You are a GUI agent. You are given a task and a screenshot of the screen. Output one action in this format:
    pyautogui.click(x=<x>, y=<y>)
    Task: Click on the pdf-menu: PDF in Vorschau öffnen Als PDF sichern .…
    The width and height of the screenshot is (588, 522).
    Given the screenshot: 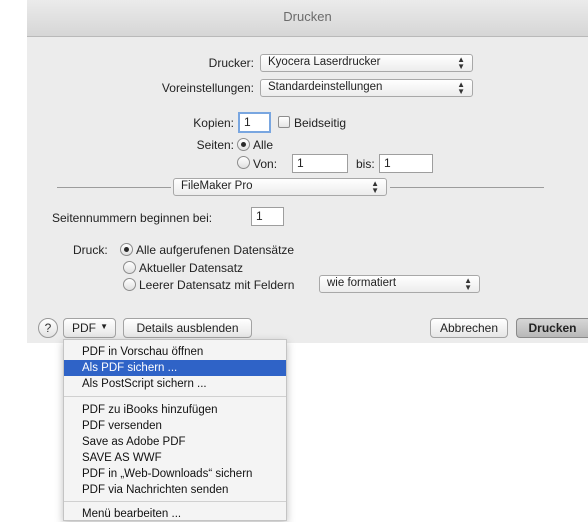 What is the action you would take?
    pyautogui.click(x=175, y=430)
    